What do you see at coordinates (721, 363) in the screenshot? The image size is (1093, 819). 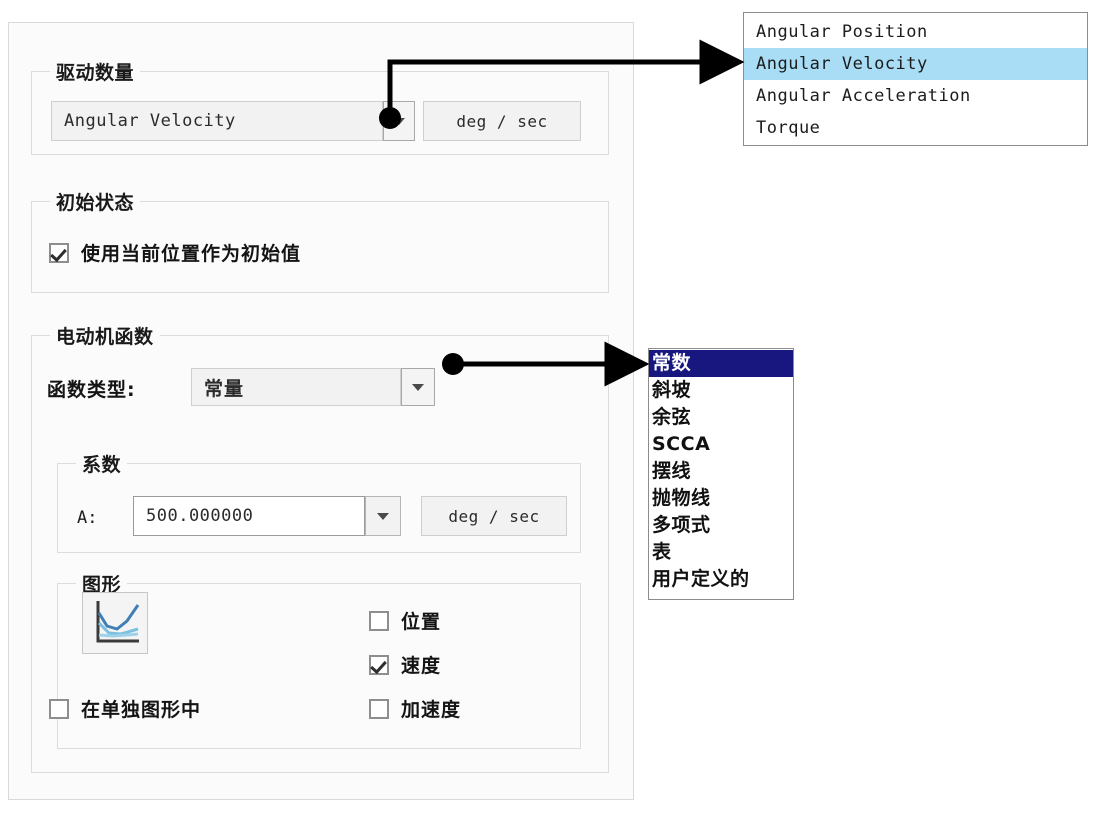 I see `list-item: 常数` at bounding box center [721, 363].